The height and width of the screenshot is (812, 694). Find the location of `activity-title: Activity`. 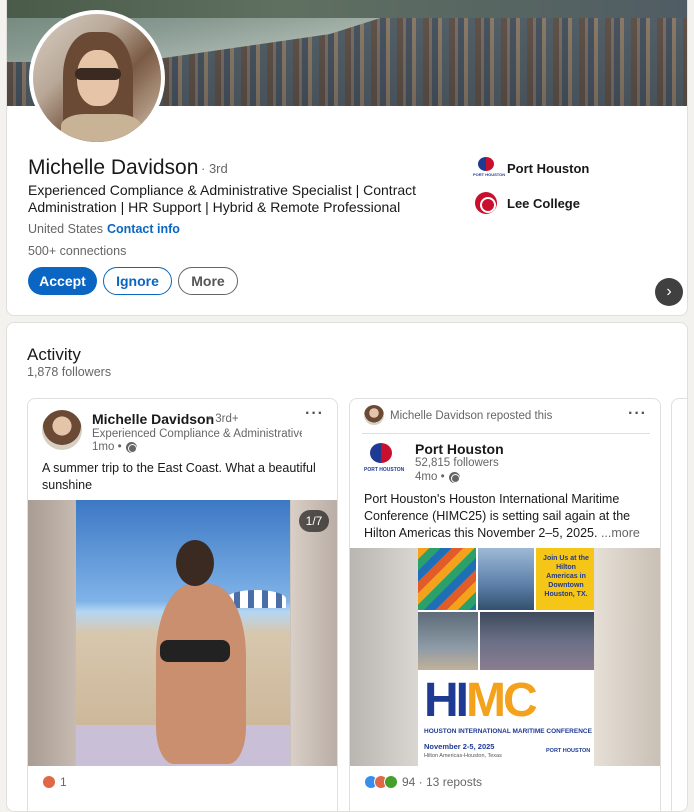

activity-title: Activity is located at coordinates (54, 354).